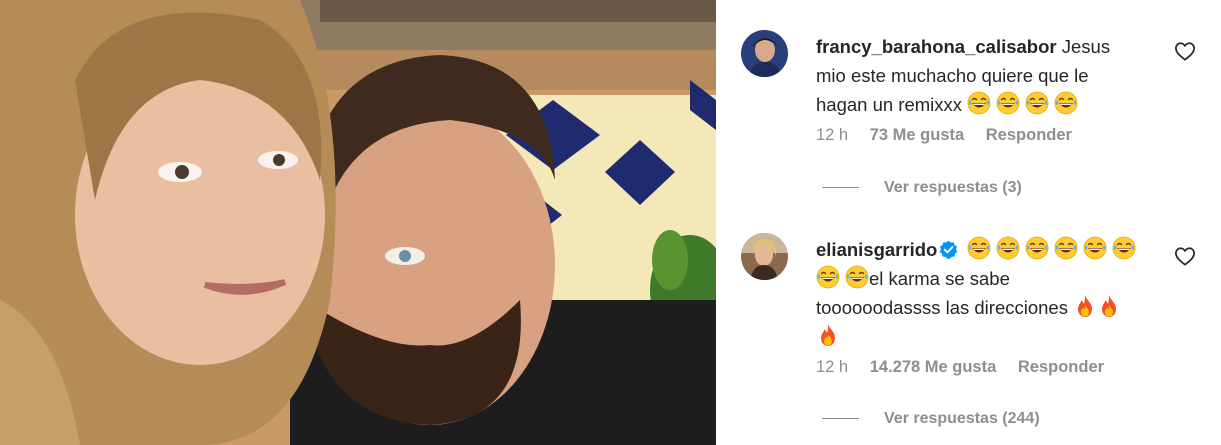 The height and width of the screenshot is (445, 1221). I want to click on comment-username: francy_barahona_calisabor, so click(936, 46).